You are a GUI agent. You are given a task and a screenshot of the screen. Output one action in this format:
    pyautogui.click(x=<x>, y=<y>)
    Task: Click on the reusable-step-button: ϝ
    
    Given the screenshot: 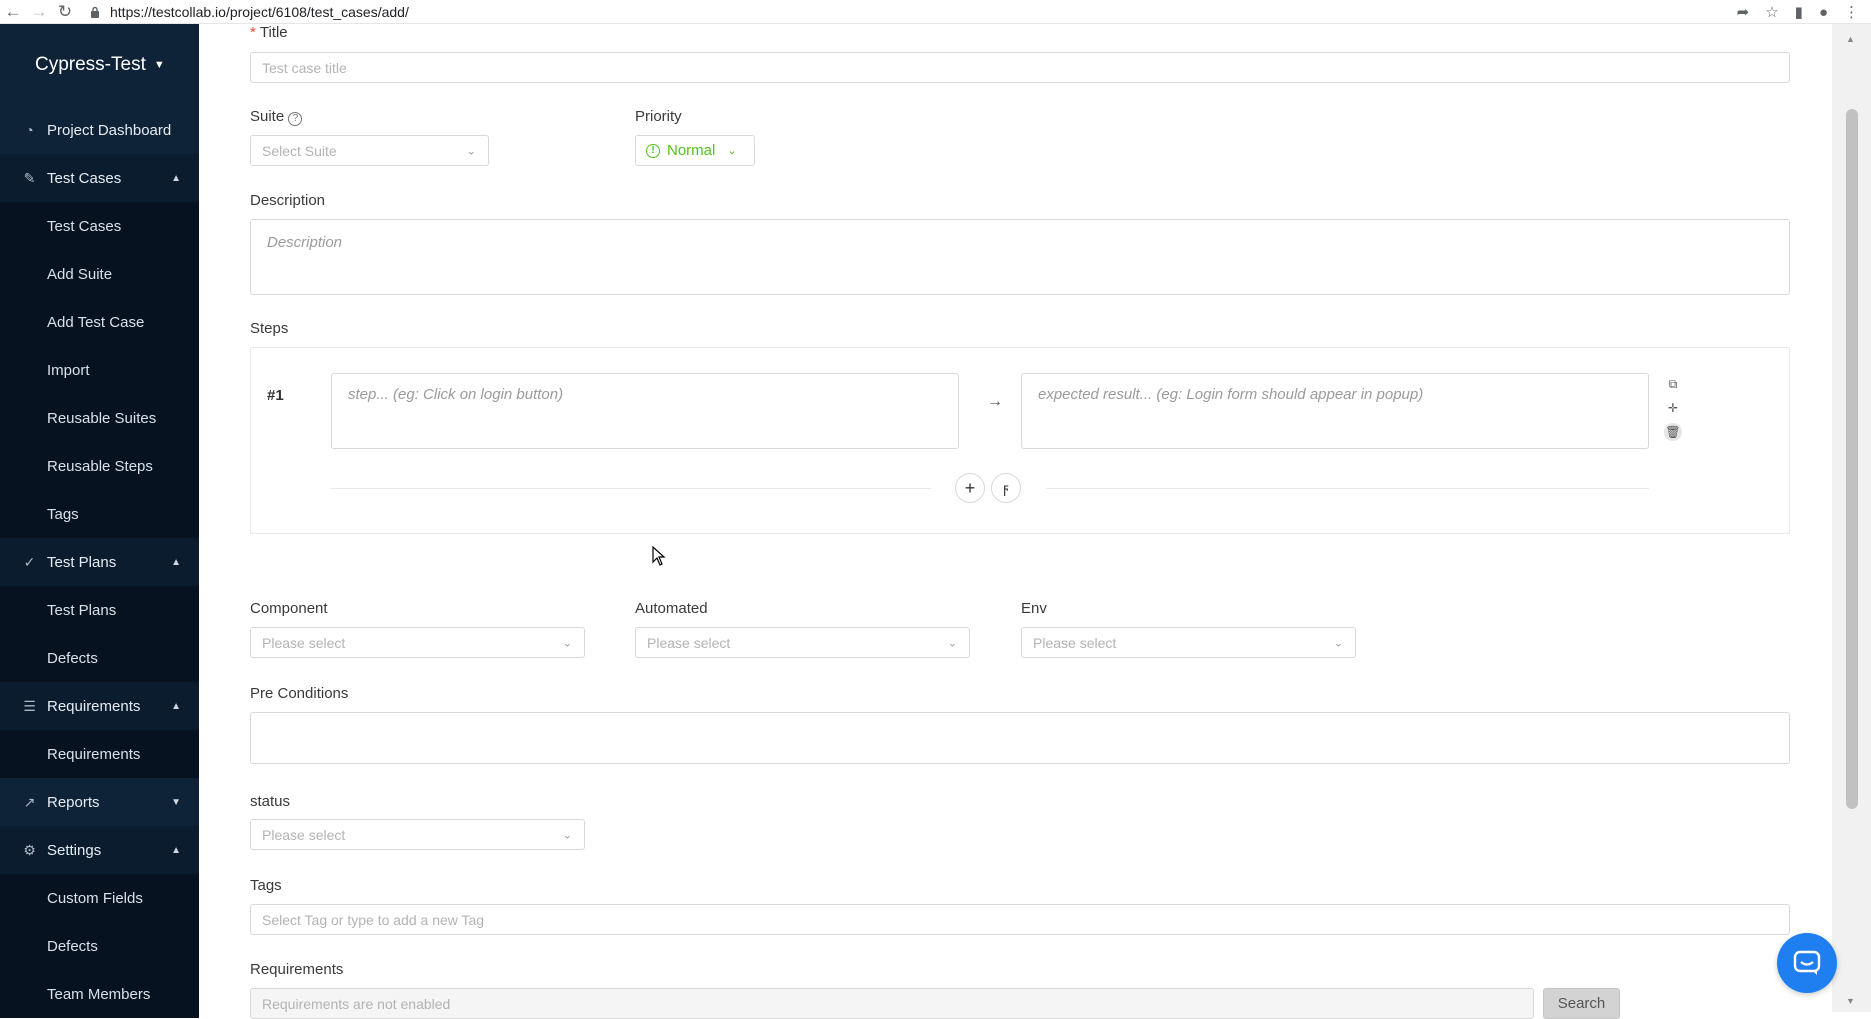 What is the action you would take?
    pyautogui.click(x=1006, y=488)
    